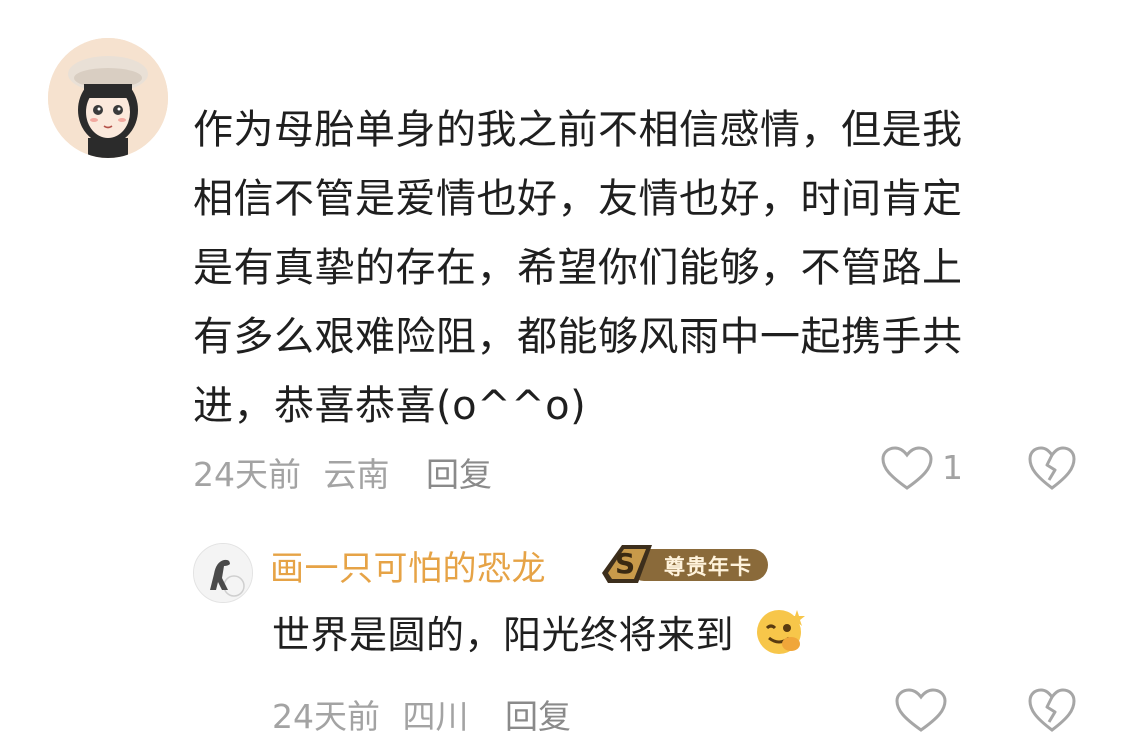  What do you see at coordinates (326, 716) in the screenshot?
I see `reply-time: 24天前` at bounding box center [326, 716].